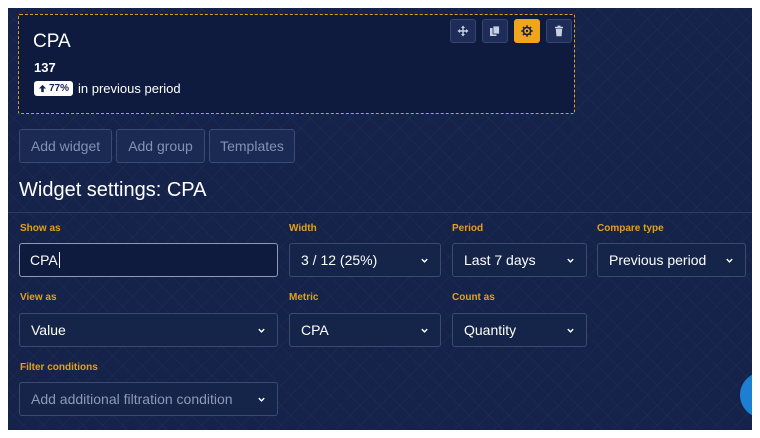 The height and width of the screenshot is (438, 760). I want to click on width-label: Width, so click(303, 228).